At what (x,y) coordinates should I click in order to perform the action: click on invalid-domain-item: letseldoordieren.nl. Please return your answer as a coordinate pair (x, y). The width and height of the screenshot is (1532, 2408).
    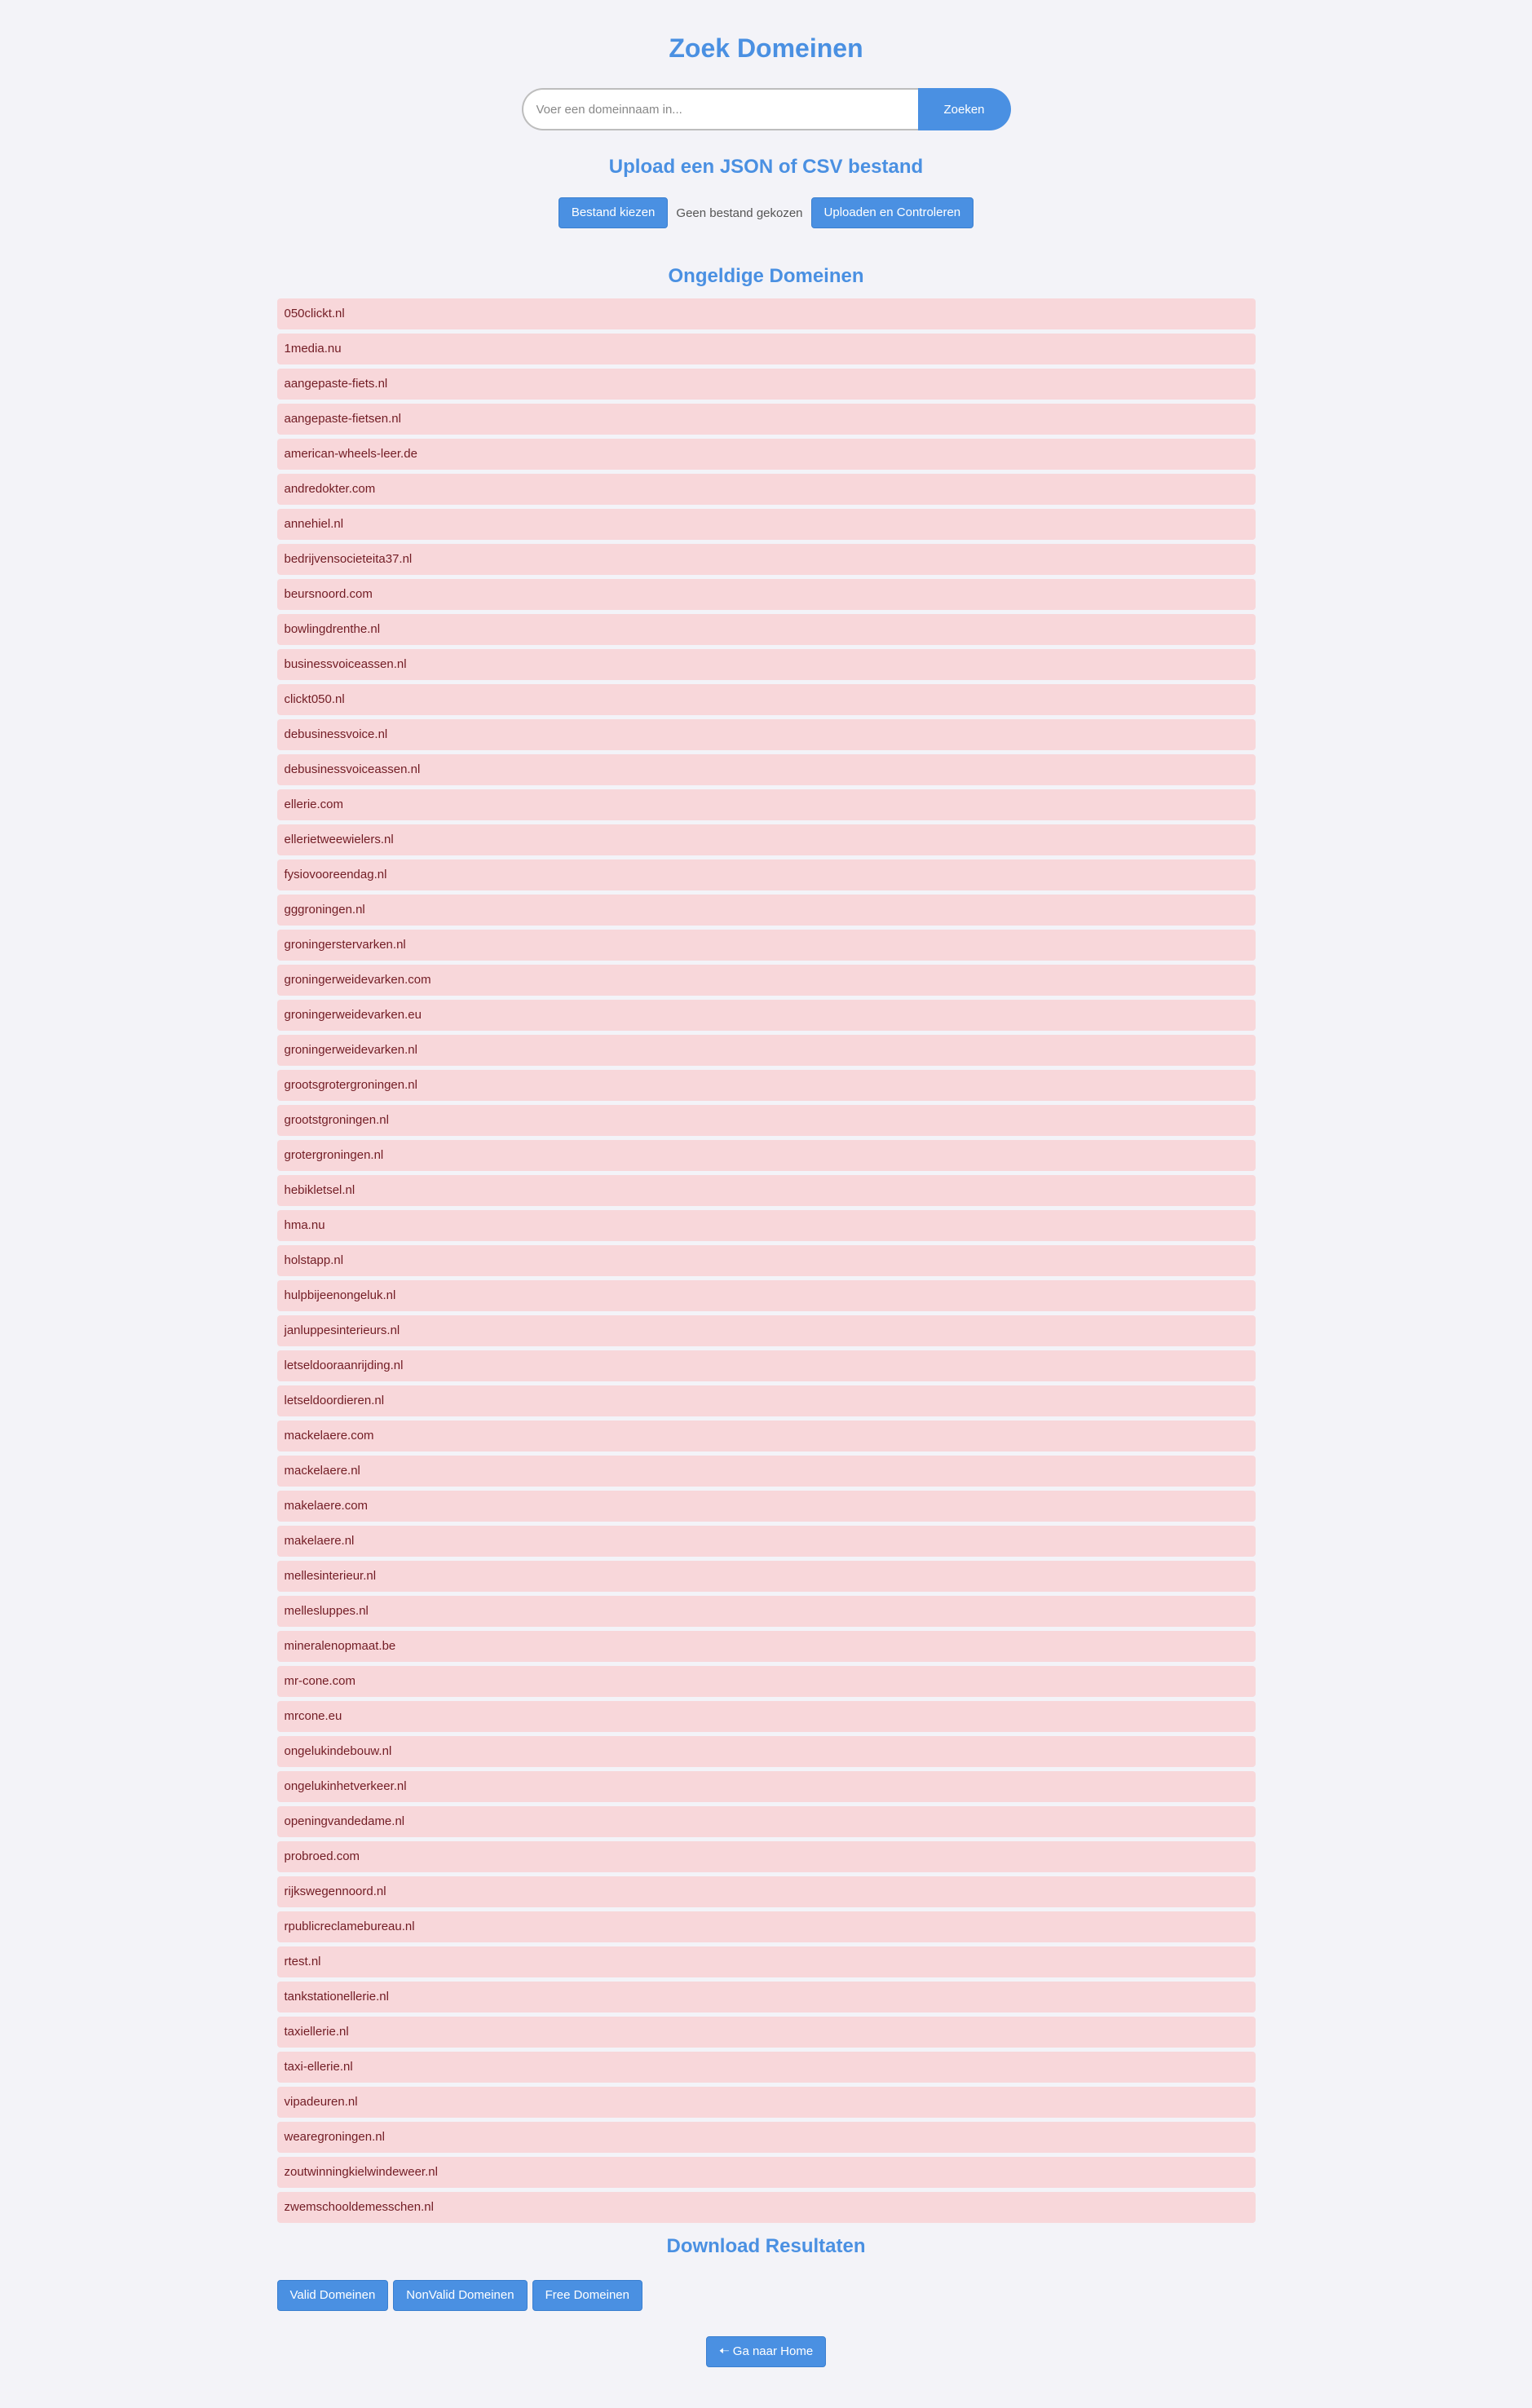
    Looking at the image, I should click on (766, 1400).